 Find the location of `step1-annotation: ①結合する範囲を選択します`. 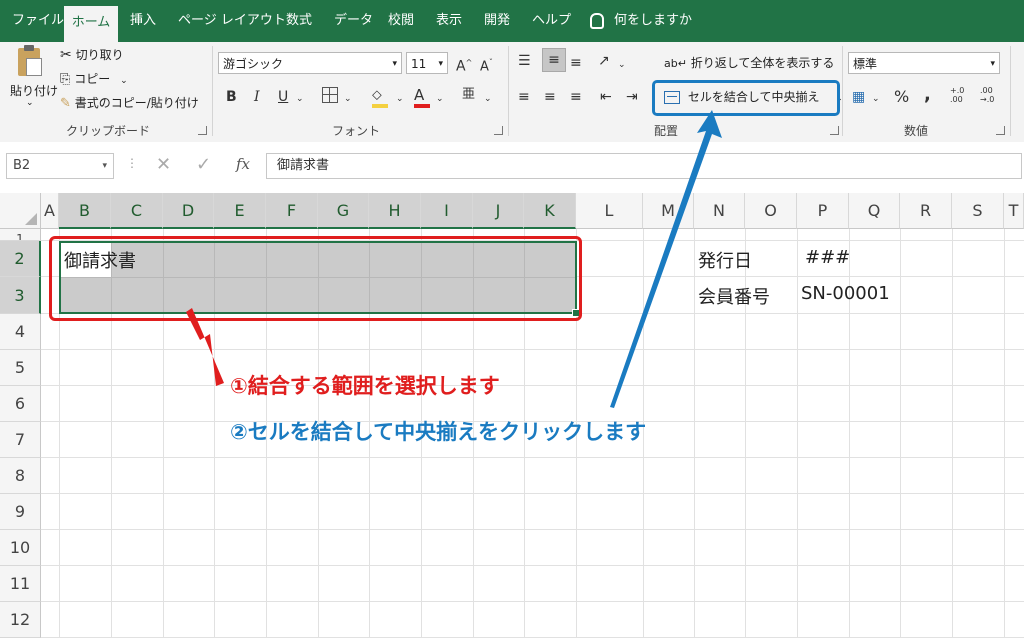

step1-annotation: ①結合する範囲を選択します is located at coordinates (365, 386).